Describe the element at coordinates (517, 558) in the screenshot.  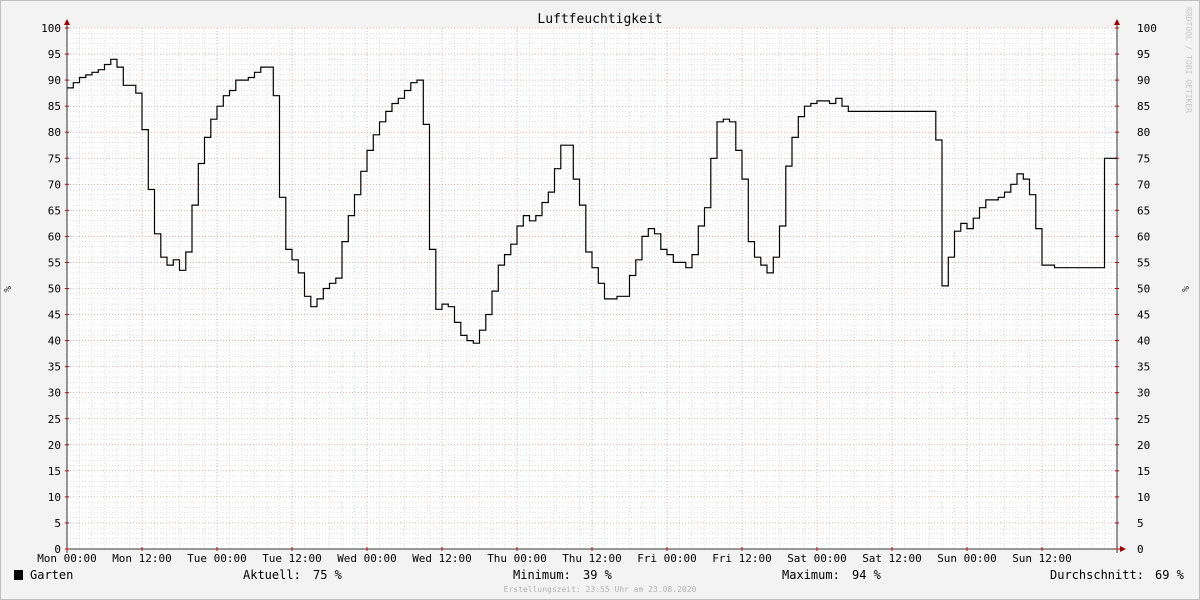
I see `x-tick-label: Thu 00:00` at that location.